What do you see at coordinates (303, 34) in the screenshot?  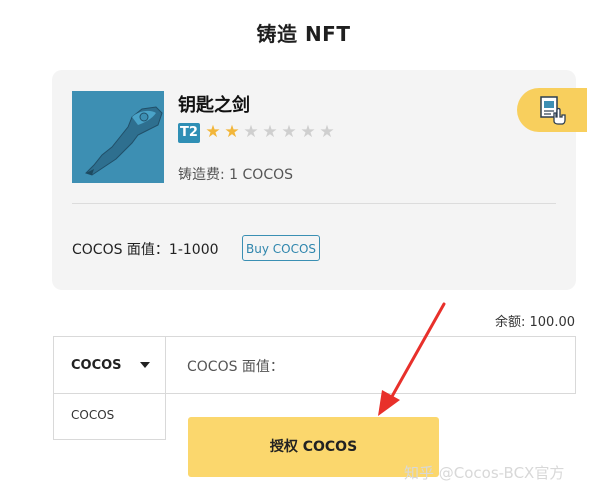 I see `page-title: 铸造 NFT` at bounding box center [303, 34].